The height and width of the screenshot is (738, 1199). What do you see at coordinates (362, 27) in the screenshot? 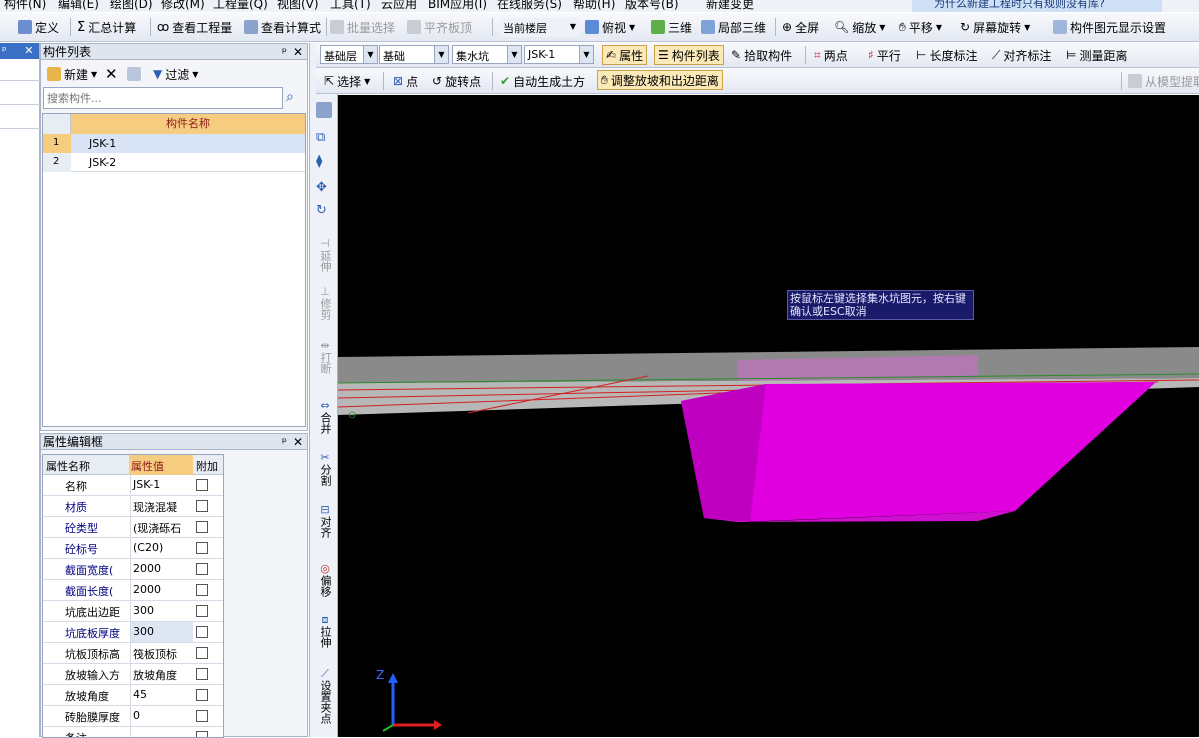
I see `batch-select-button: 批量选择` at bounding box center [362, 27].